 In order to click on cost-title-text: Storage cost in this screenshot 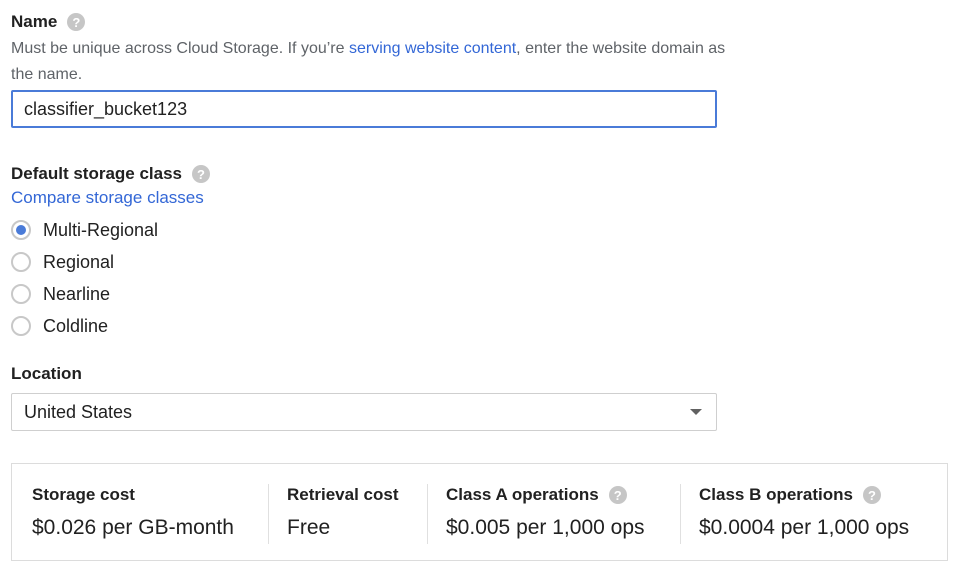, I will do `click(83, 494)`.